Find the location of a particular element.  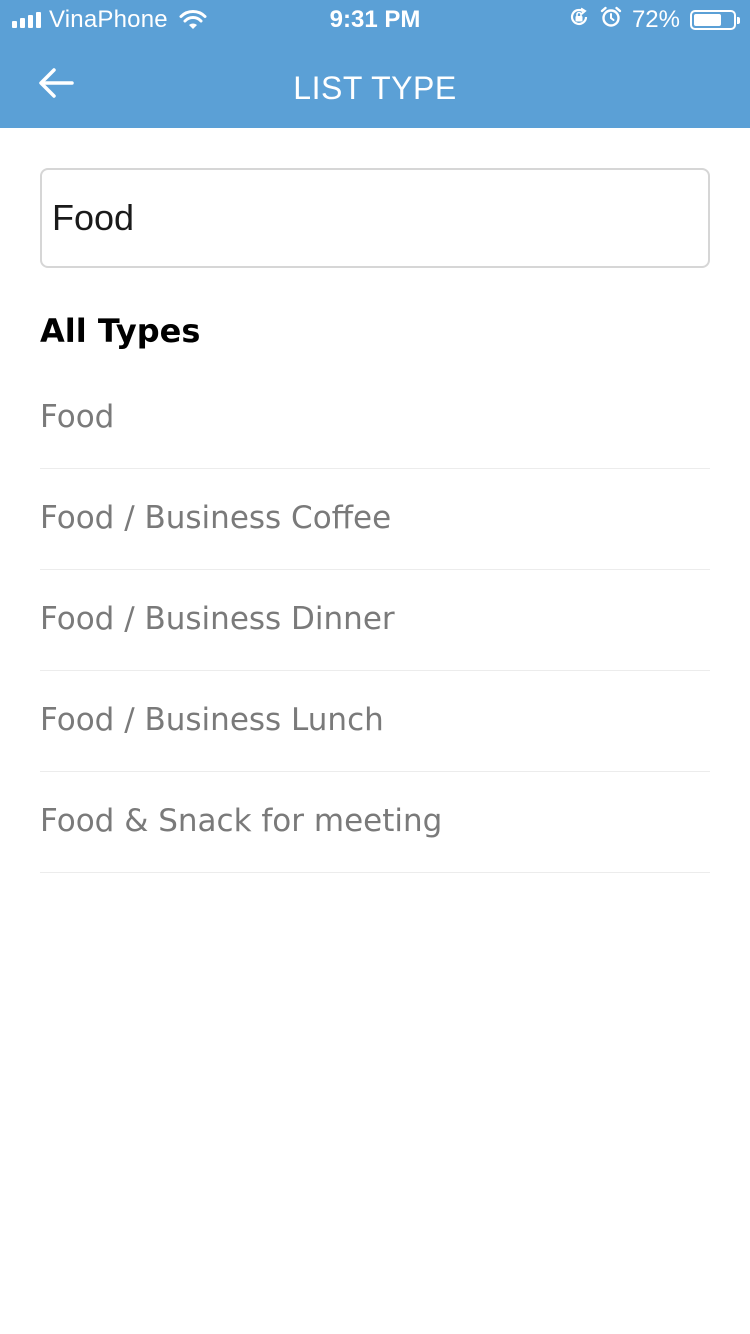

status-right: 72% is located at coordinates (654, 20).